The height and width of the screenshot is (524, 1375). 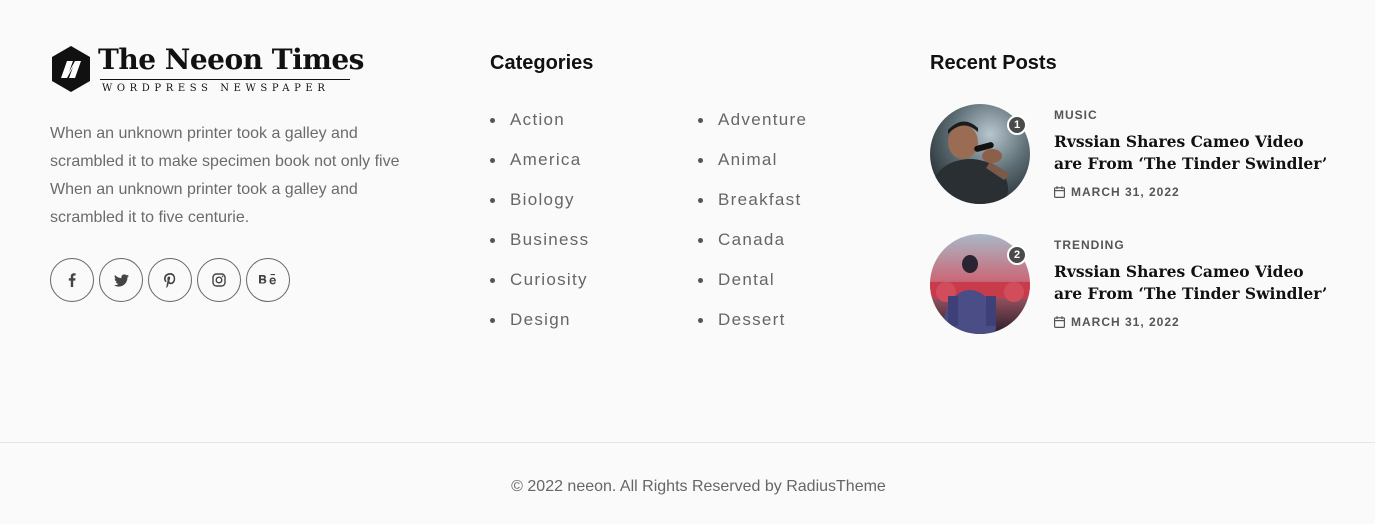 What do you see at coordinates (1017, 255) in the screenshot?
I see `post-rank-badge: 2` at bounding box center [1017, 255].